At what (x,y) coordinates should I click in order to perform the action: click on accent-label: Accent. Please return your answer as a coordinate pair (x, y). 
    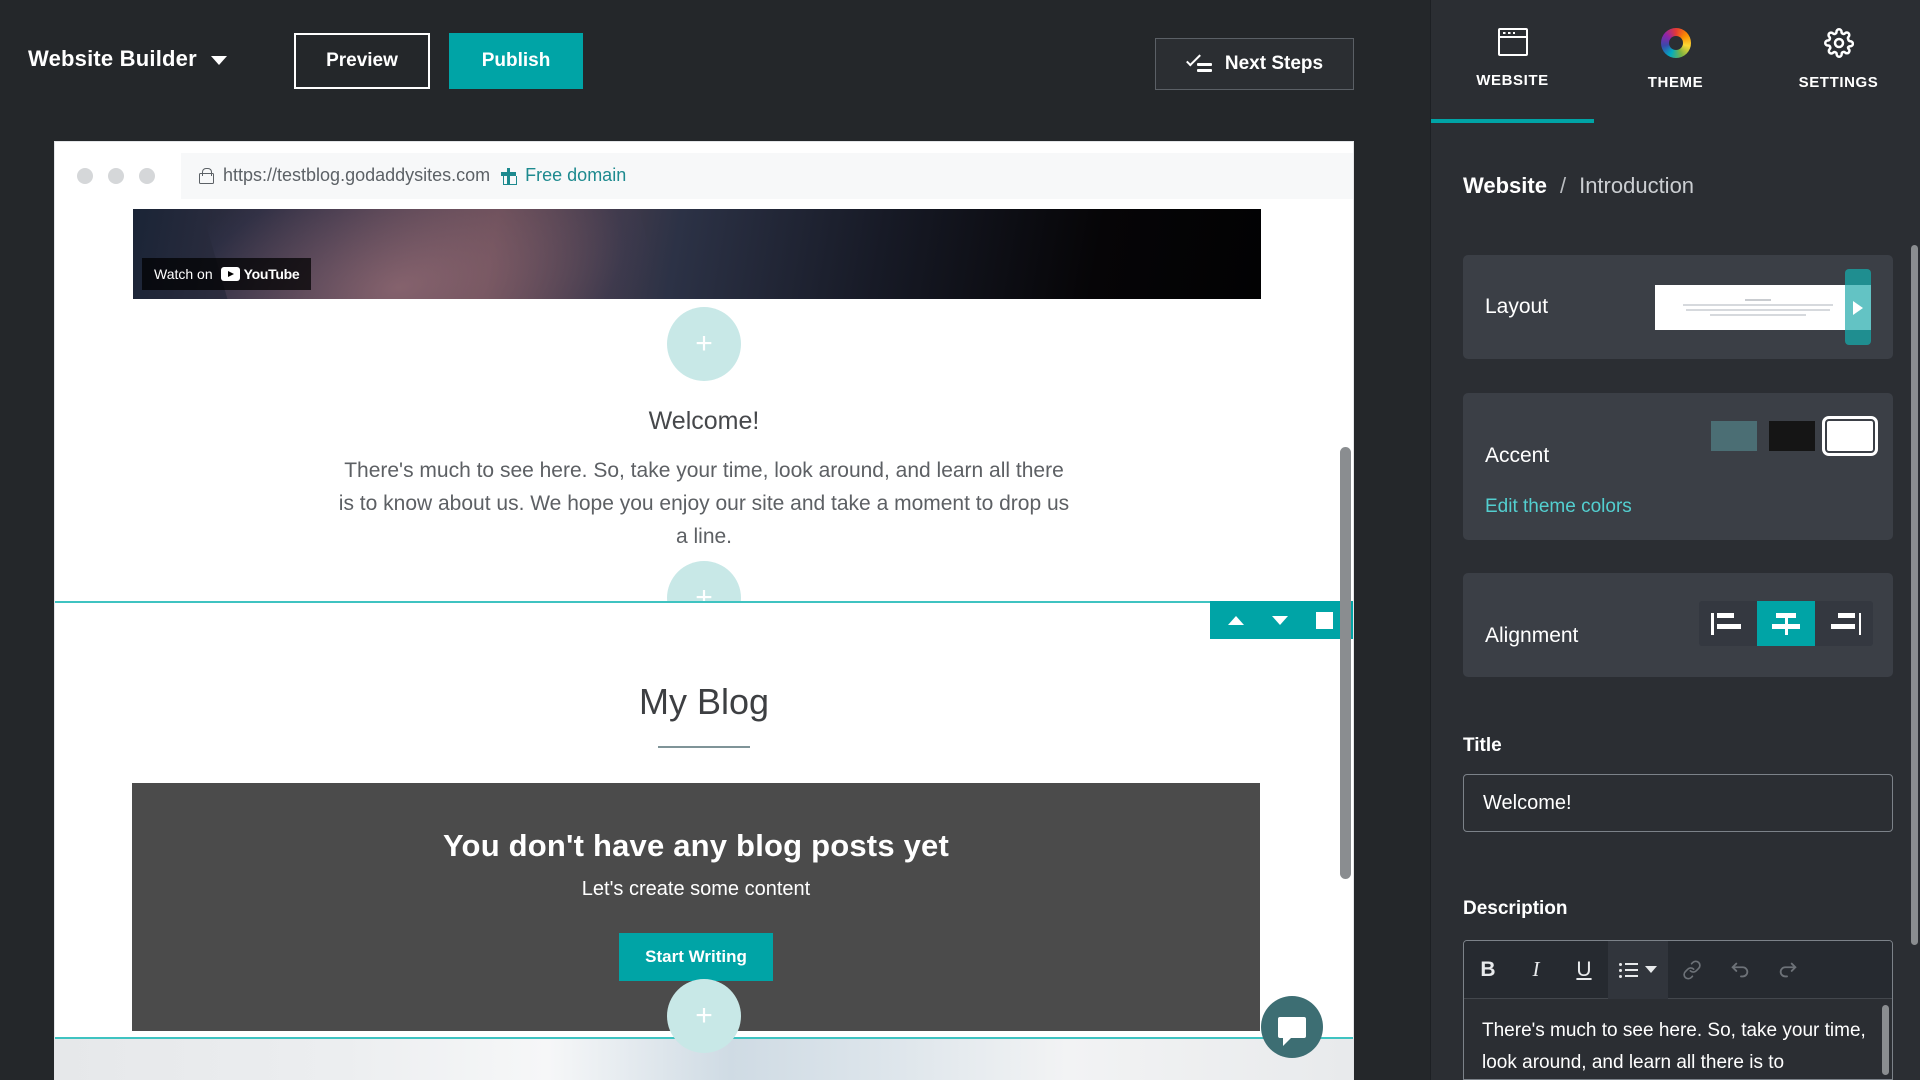
    Looking at the image, I should click on (1517, 455).